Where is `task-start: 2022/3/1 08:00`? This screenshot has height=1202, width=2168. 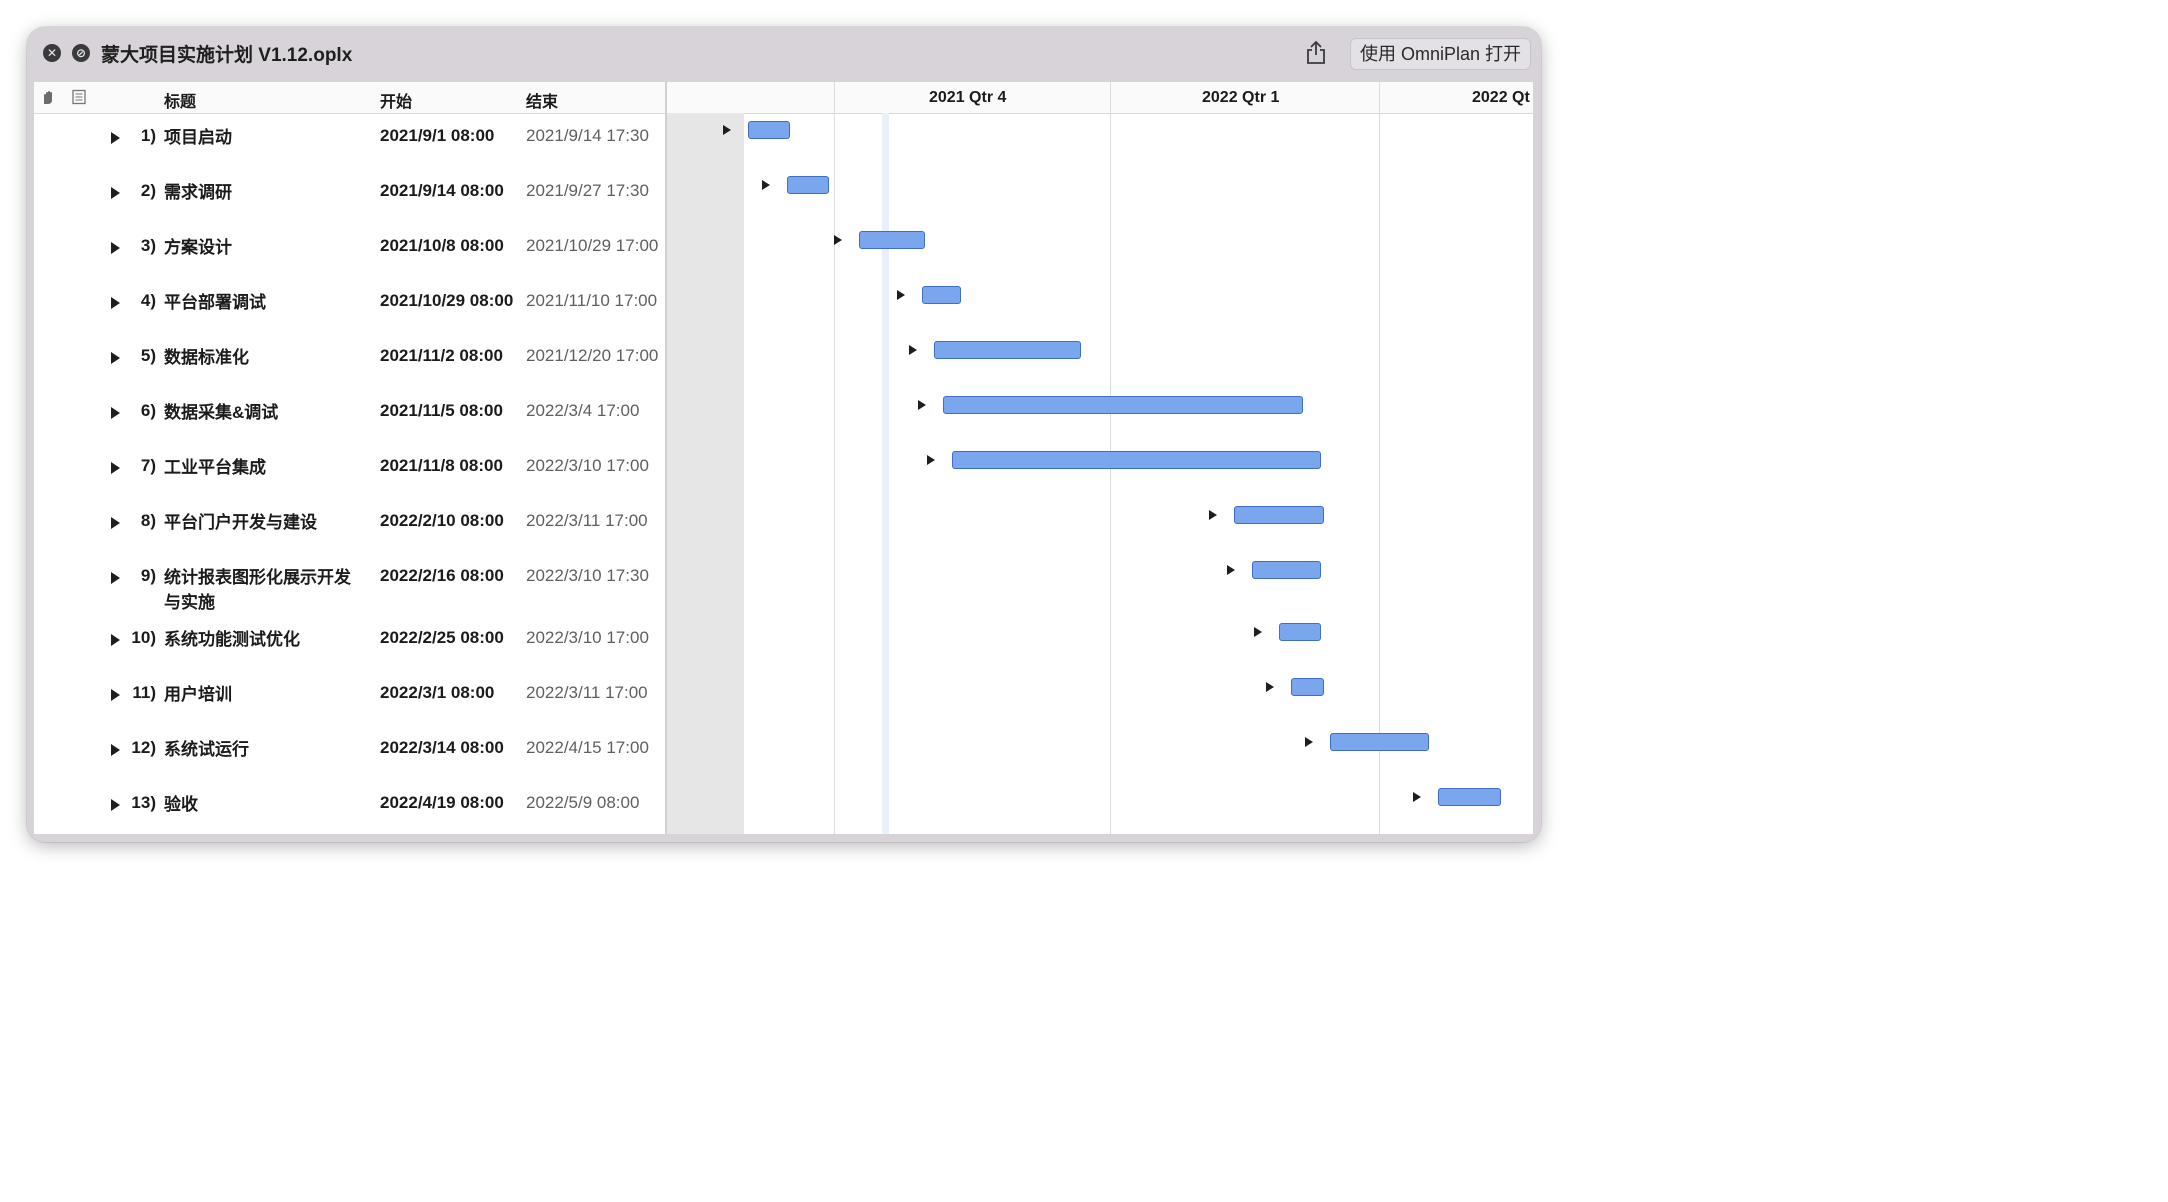 task-start: 2022/3/1 08:00 is located at coordinates (450, 692).